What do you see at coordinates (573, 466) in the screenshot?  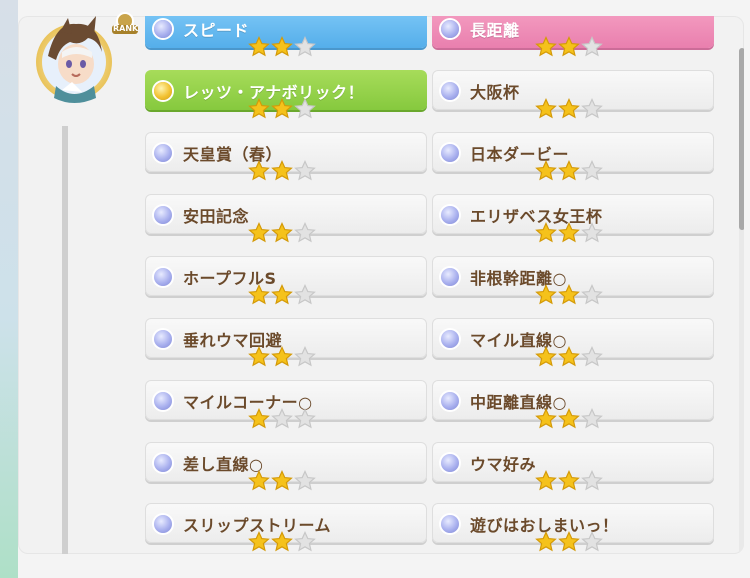 I see `skill-item: ウマ好み` at bounding box center [573, 466].